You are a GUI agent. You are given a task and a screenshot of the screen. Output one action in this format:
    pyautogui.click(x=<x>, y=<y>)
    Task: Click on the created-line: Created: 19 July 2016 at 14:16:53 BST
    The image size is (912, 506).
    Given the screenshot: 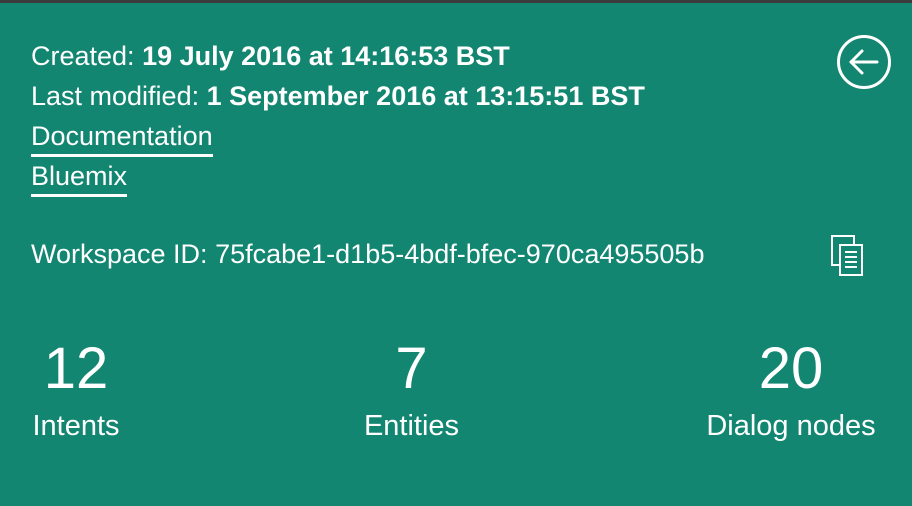 What is the action you would take?
    pyautogui.click(x=338, y=56)
    